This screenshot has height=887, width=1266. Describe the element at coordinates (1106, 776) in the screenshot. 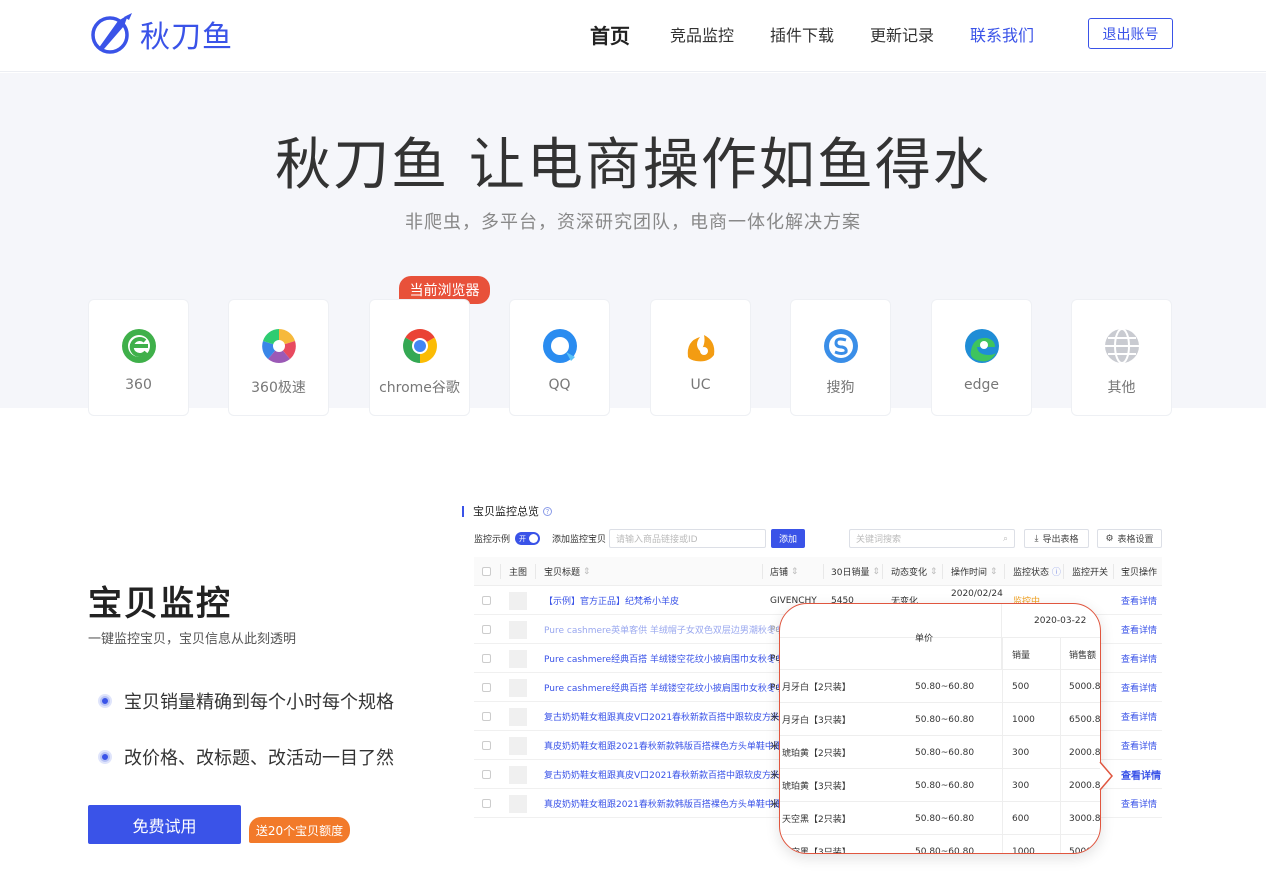

I see `popup-pointer-arrow-icon` at that location.